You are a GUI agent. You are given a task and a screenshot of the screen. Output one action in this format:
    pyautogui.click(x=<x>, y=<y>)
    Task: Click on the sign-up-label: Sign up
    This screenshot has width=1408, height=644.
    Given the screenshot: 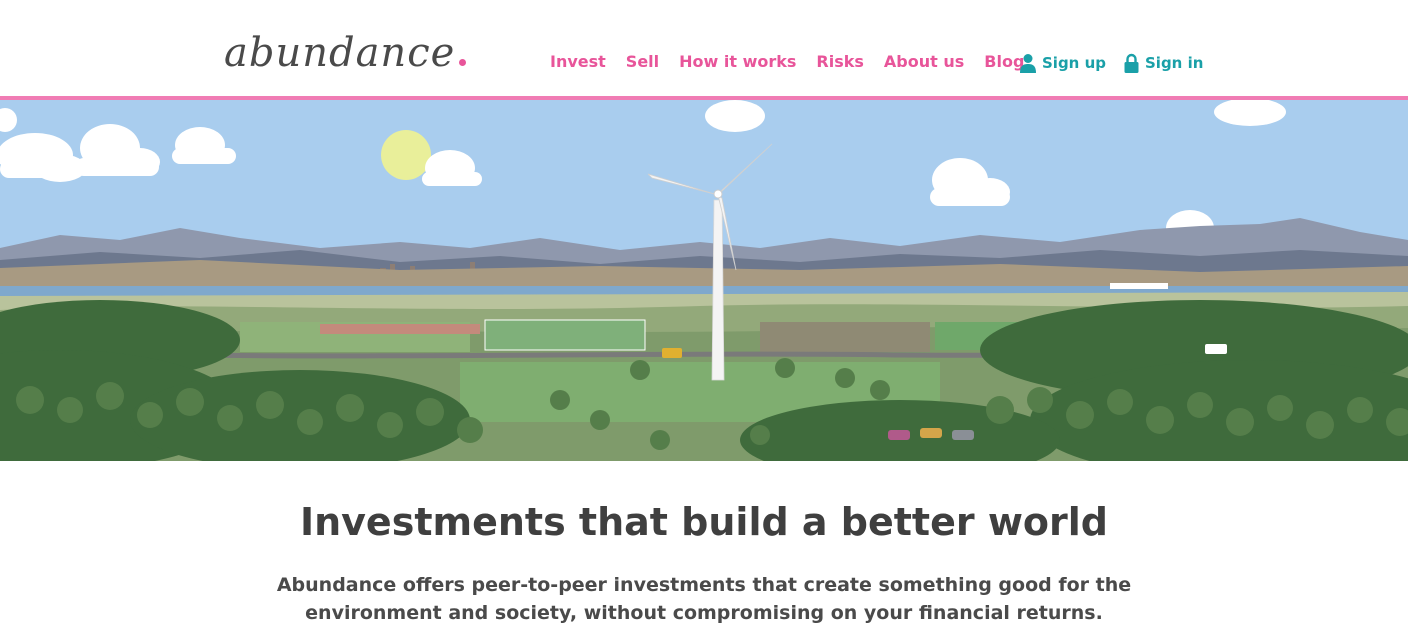 What is the action you would take?
    pyautogui.click(x=1074, y=63)
    